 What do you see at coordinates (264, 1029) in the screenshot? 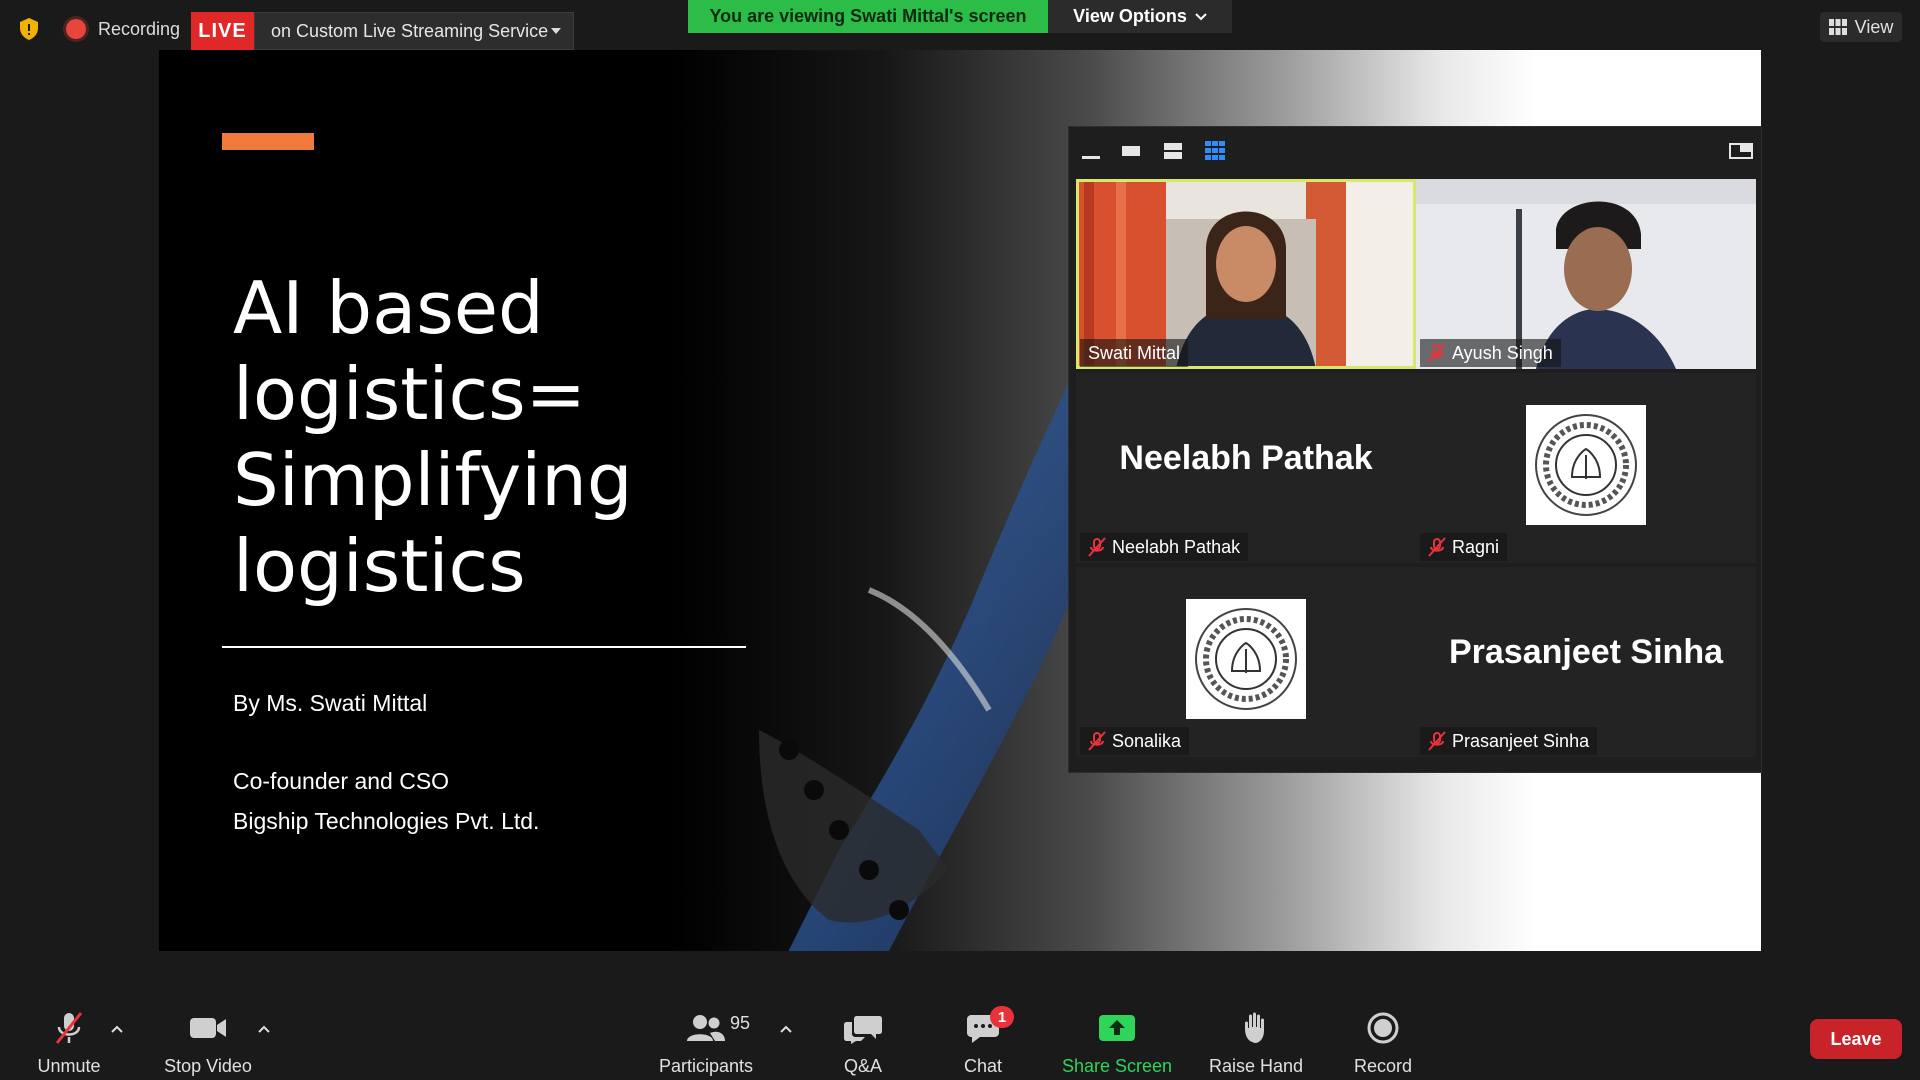
I see `video-options-caret-icon` at bounding box center [264, 1029].